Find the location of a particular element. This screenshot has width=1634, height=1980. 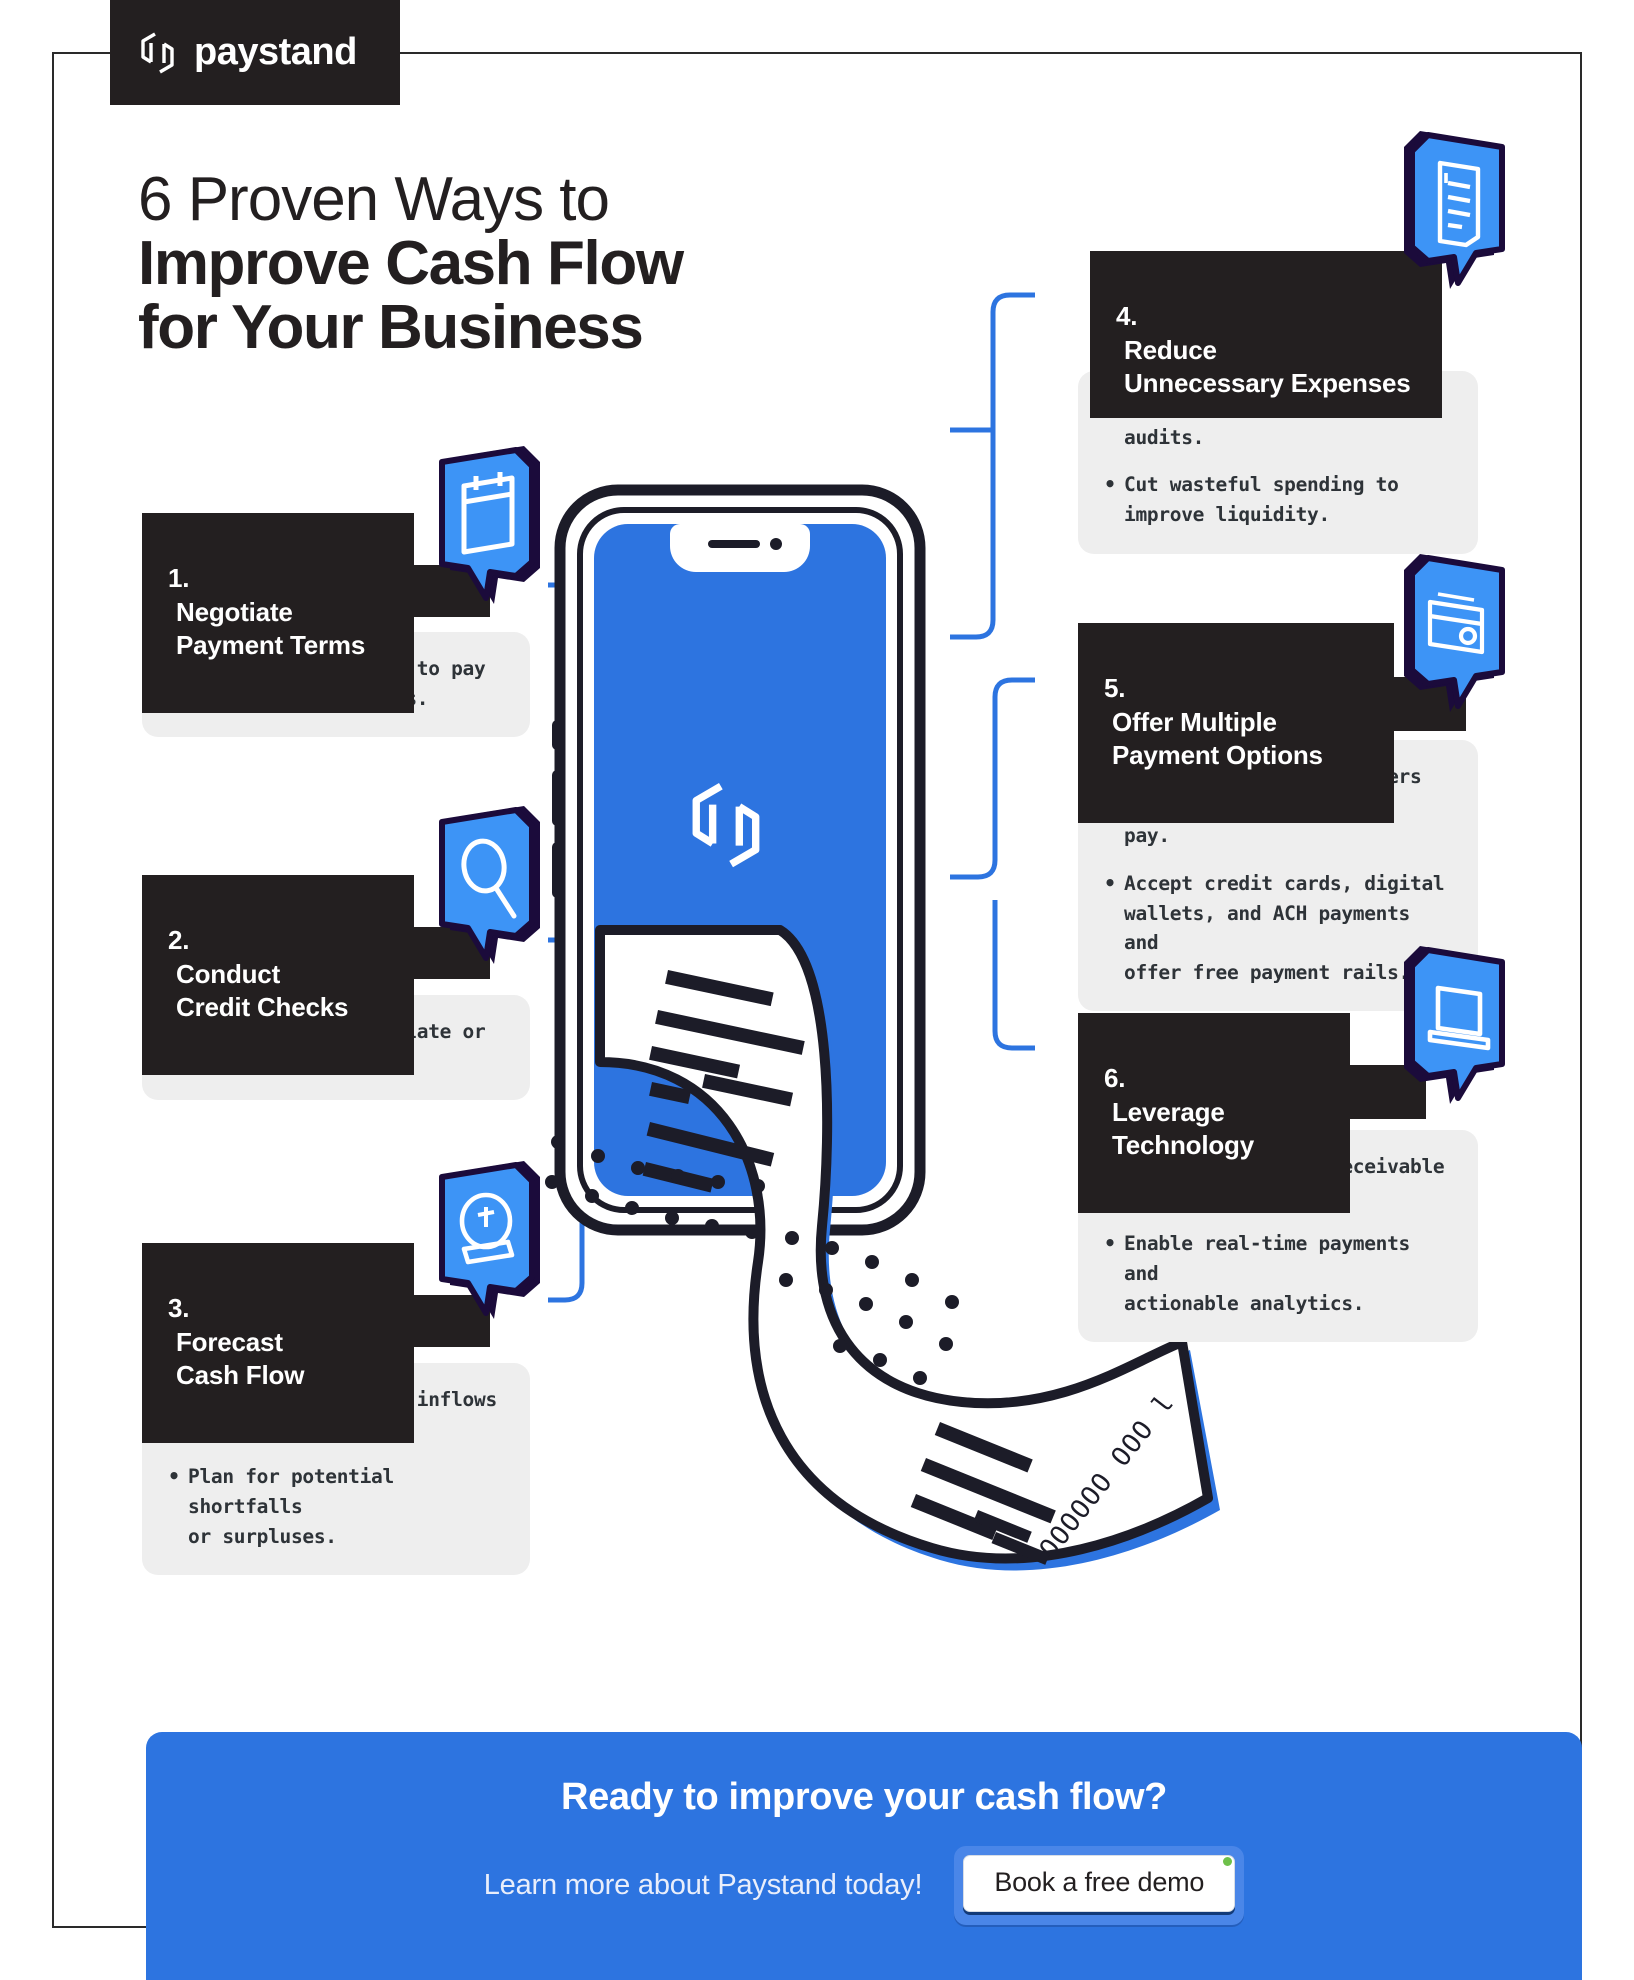

step-4-badge is located at coordinates (1456, 212).